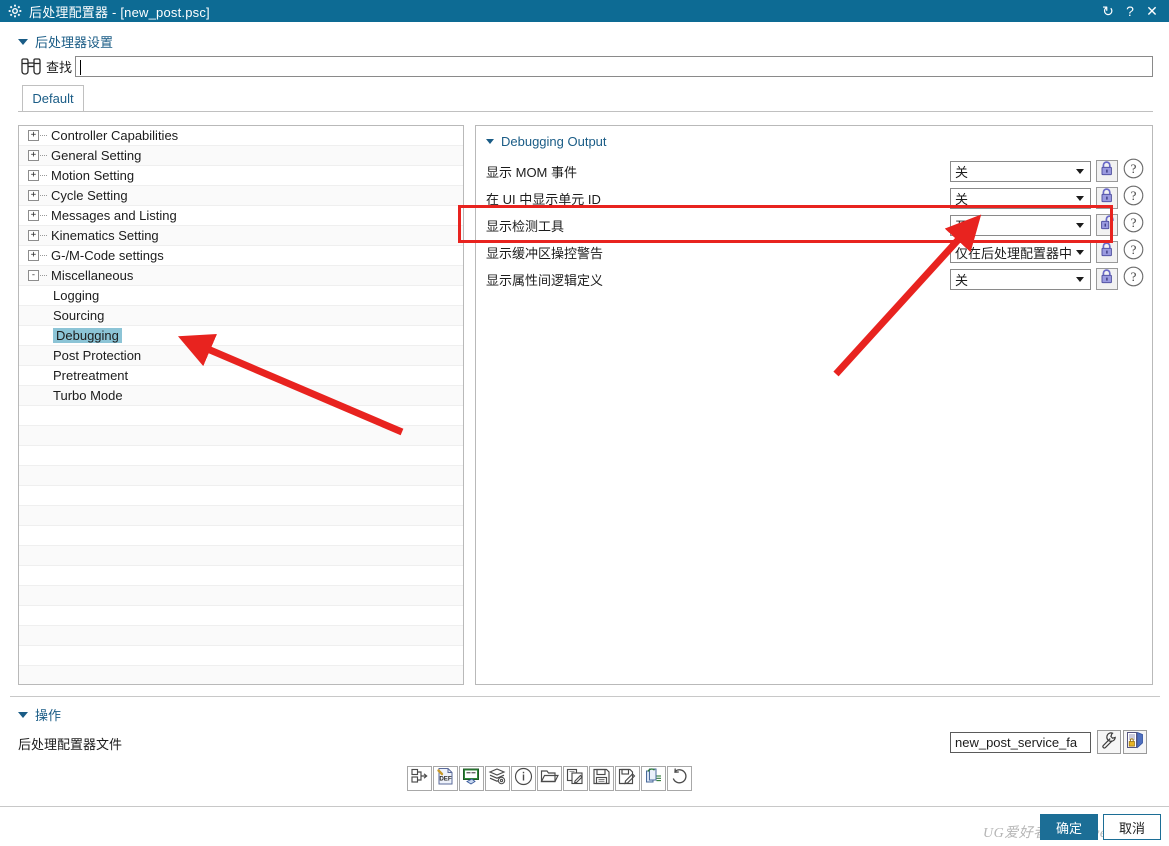 The width and height of the screenshot is (1169, 846). I want to click on tree-item-label: Motion Setting, so click(93, 175).